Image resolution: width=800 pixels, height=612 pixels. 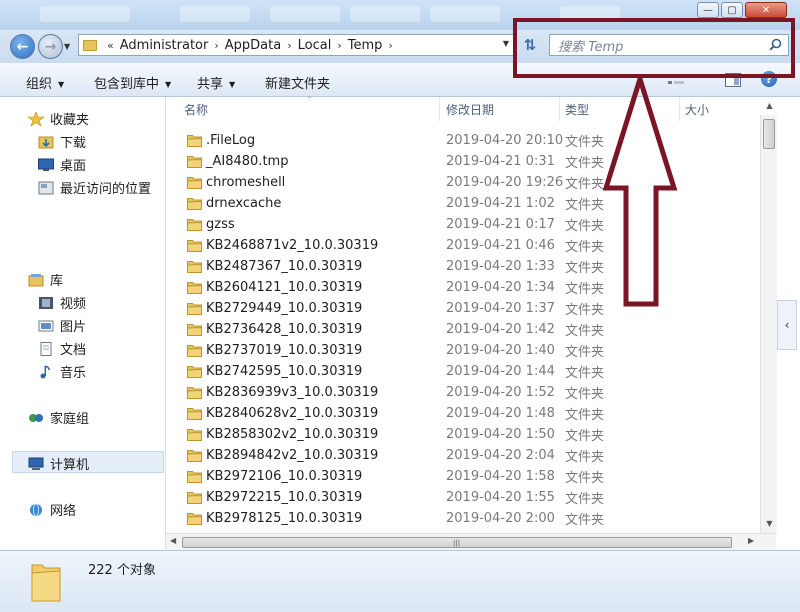 What do you see at coordinates (708, 10) in the screenshot?
I see `minimize-button: —` at bounding box center [708, 10].